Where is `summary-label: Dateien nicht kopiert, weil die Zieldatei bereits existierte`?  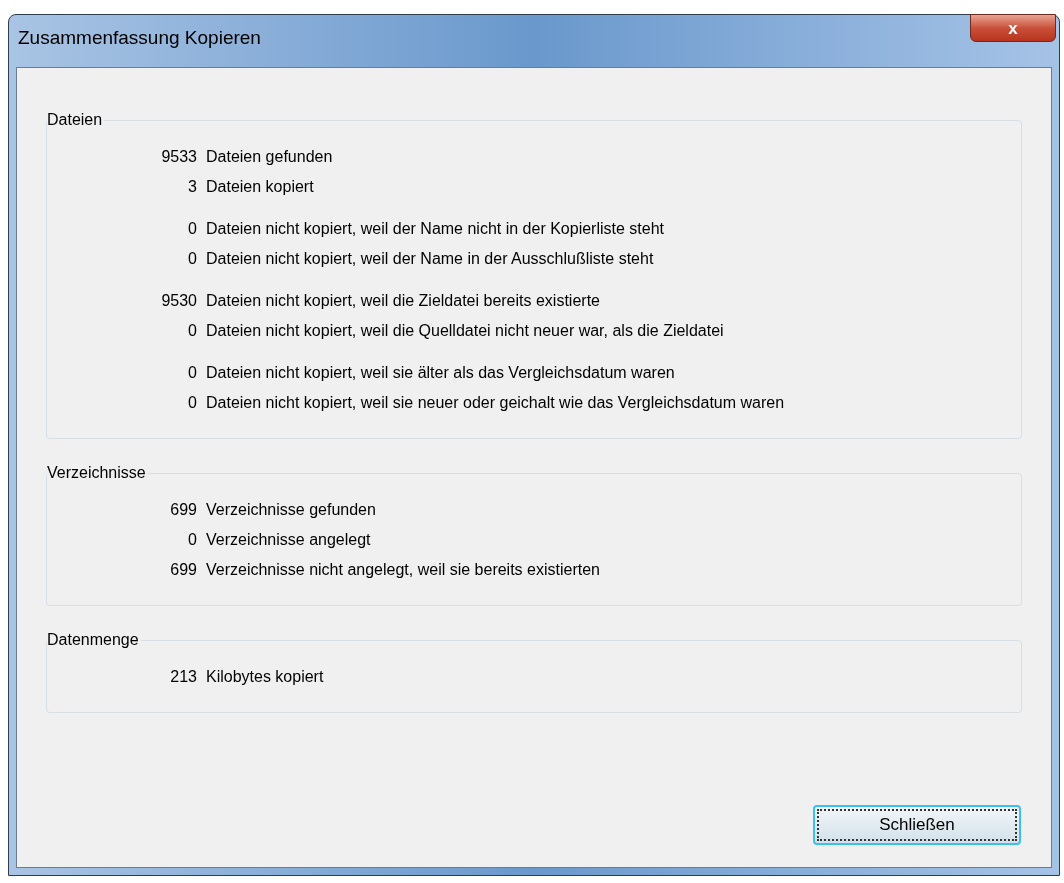
summary-label: Dateien nicht kopiert, weil die Zieldatei bereits existierte is located at coordinates (403, 301).